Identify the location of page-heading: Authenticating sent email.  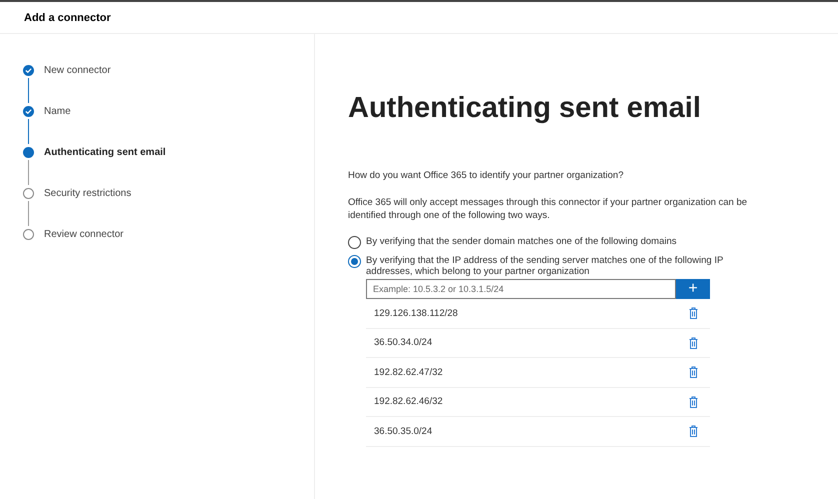
(525, 108).